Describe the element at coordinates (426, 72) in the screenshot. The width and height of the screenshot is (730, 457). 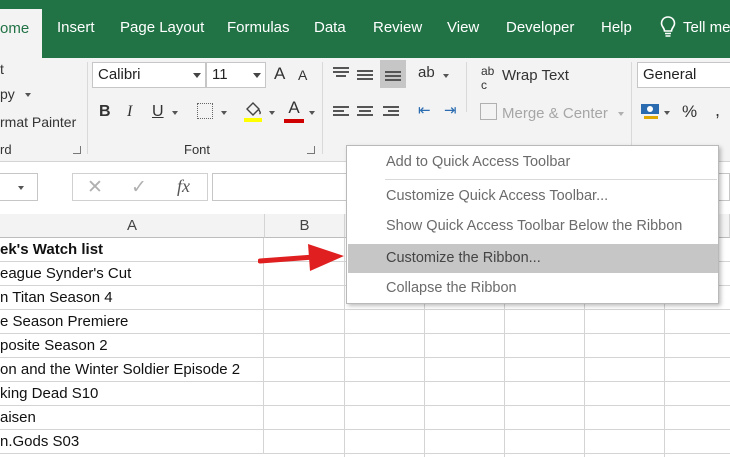
I see `orientation-icon: ab` at that location.